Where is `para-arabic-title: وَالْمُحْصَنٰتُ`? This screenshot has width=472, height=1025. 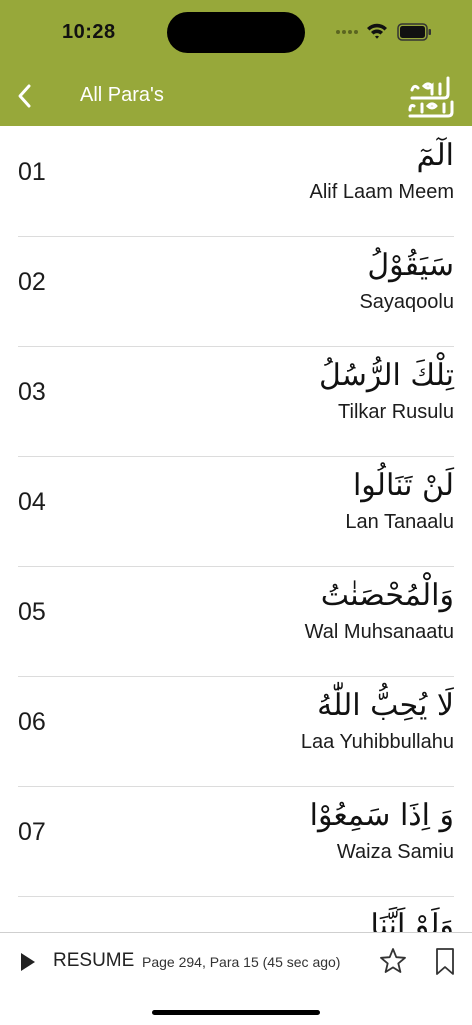
para-arabic-title: وَالْمُحْصَنٰتُ is located at coordinates (387, 595).